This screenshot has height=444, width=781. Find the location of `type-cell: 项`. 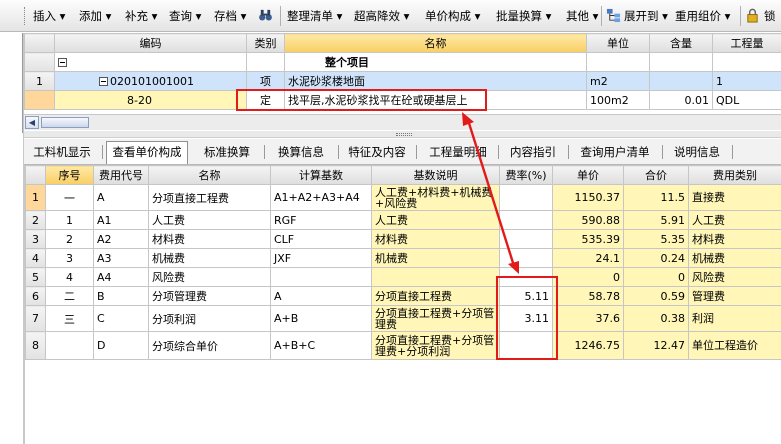

type-cell: 项 is located at coordinates (265, 81).